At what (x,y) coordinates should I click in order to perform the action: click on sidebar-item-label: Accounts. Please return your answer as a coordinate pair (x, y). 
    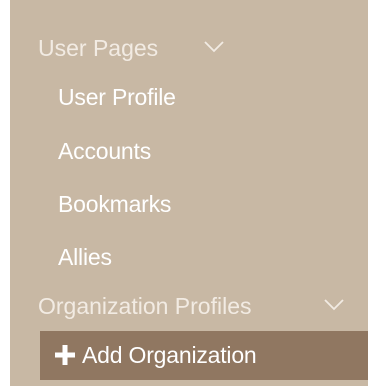
    Looking at the image, I should click on (105, 150).